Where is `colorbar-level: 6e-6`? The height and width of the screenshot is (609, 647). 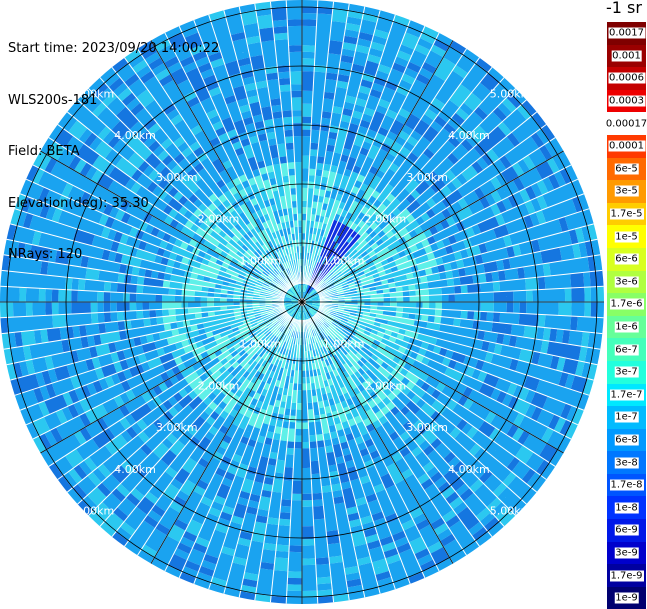
colorbar-level: 6e-6 is located at coordinates (626, 259).